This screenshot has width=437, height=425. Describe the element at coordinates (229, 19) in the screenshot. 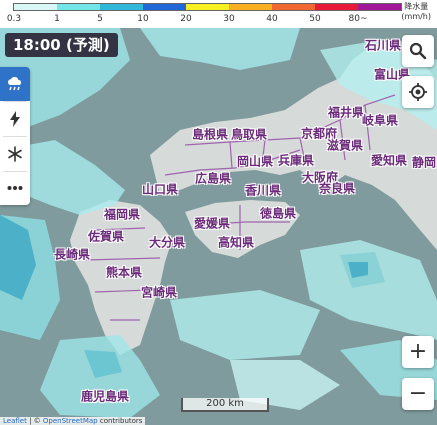

I see `legend-tick: 30` at that location.